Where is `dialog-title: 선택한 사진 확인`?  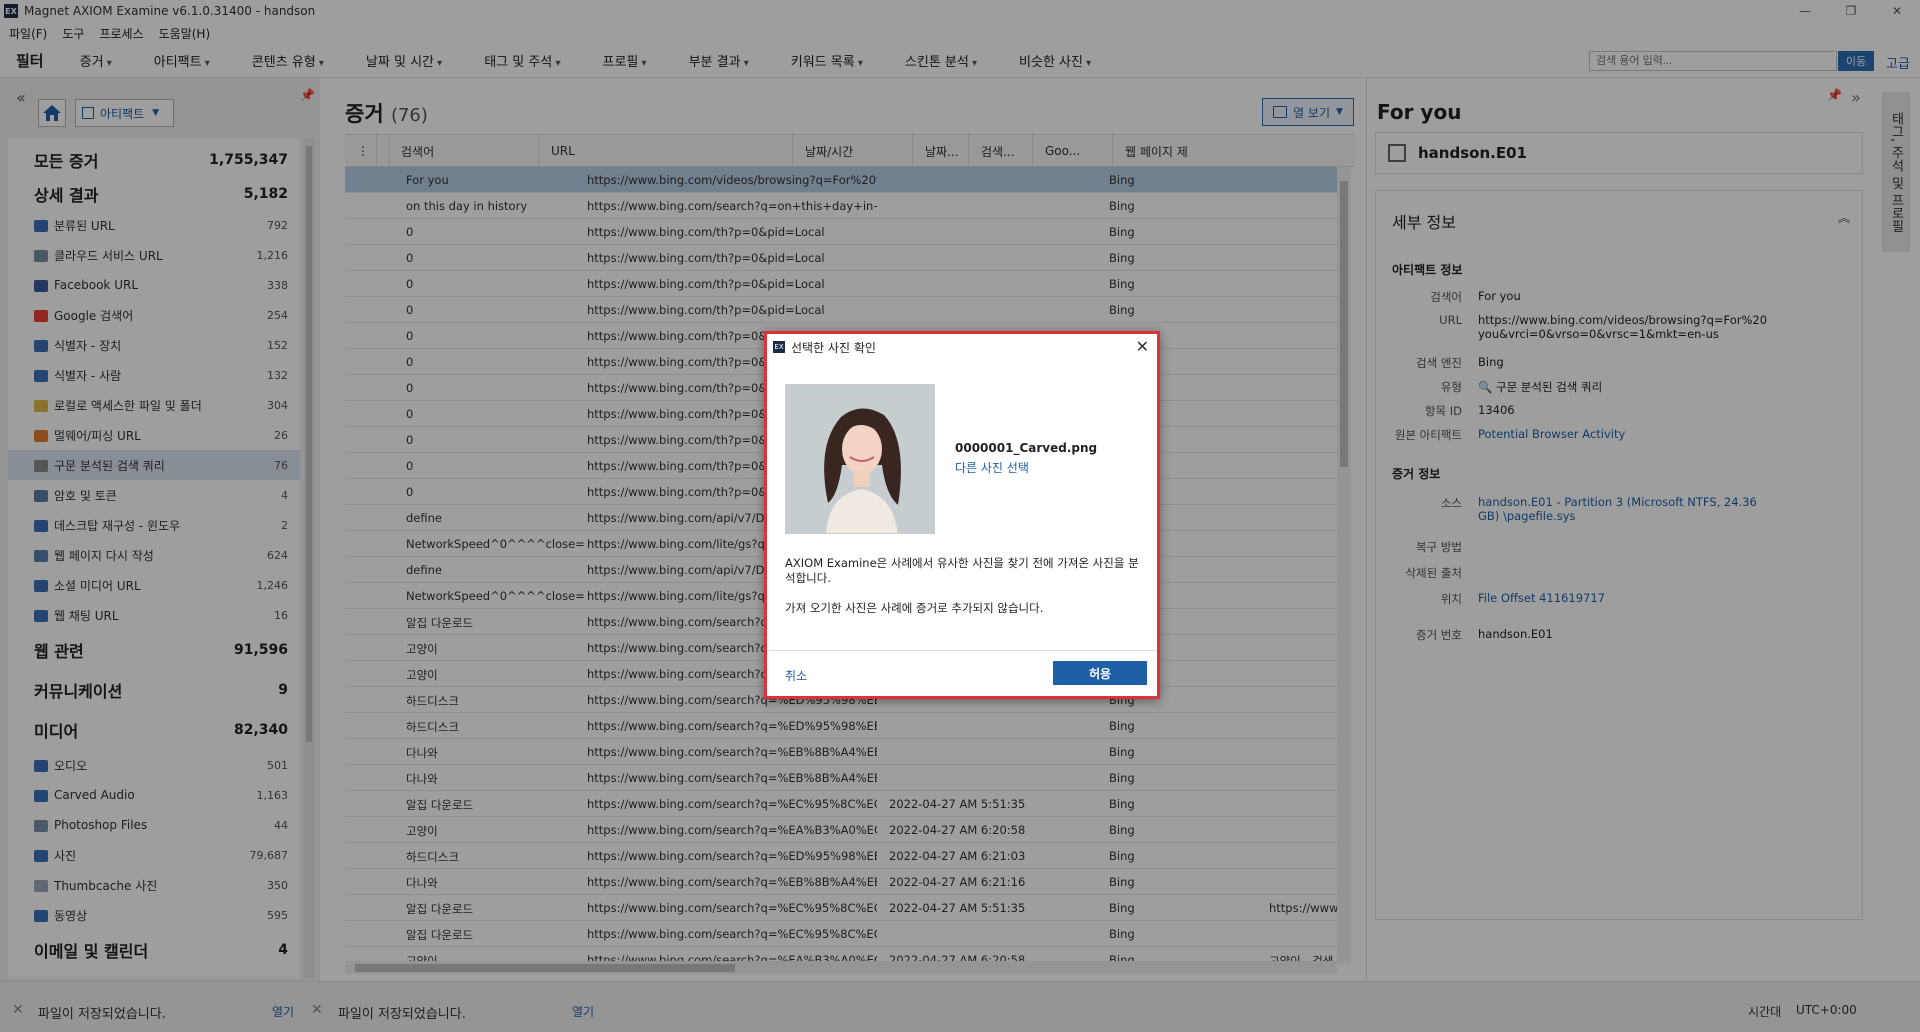
dialog-title: 선택한 사진 확인 is located at coordinates (833, 347).